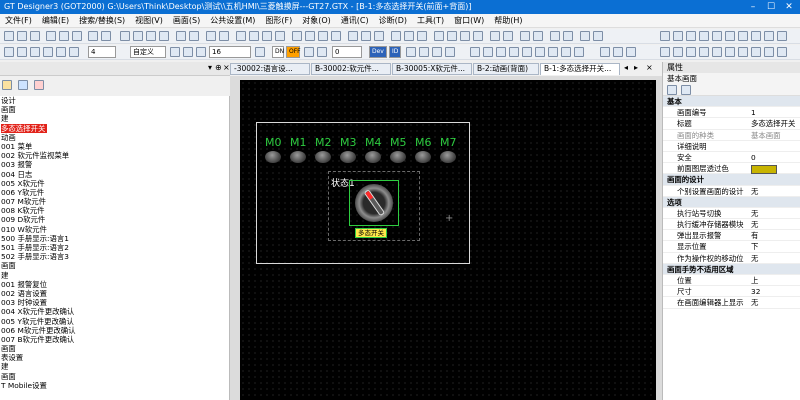 This screenshot has width=800, height=400. I want to click on property-value: 上, so click(775, 280).